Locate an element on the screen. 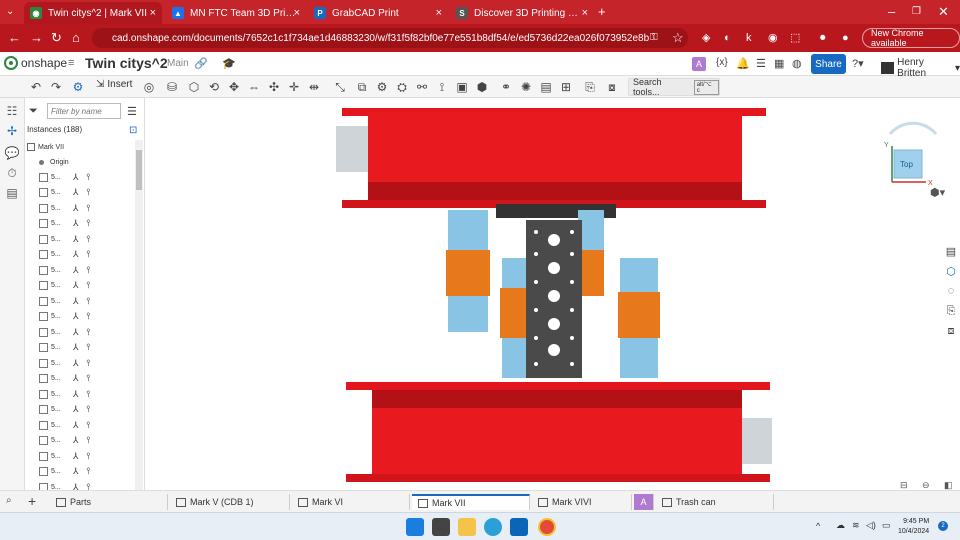  tab-mark-vivi: Mark VIVI is located at coordinates (582, 502).